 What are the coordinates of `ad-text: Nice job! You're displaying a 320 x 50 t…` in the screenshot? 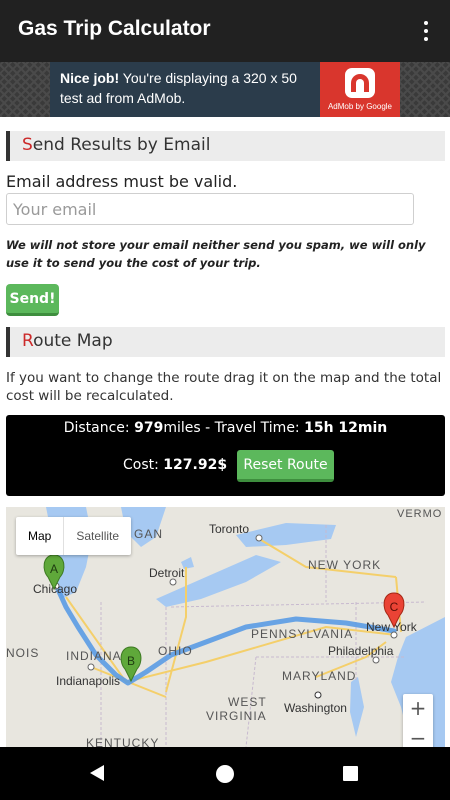 It's located at (178, 88).